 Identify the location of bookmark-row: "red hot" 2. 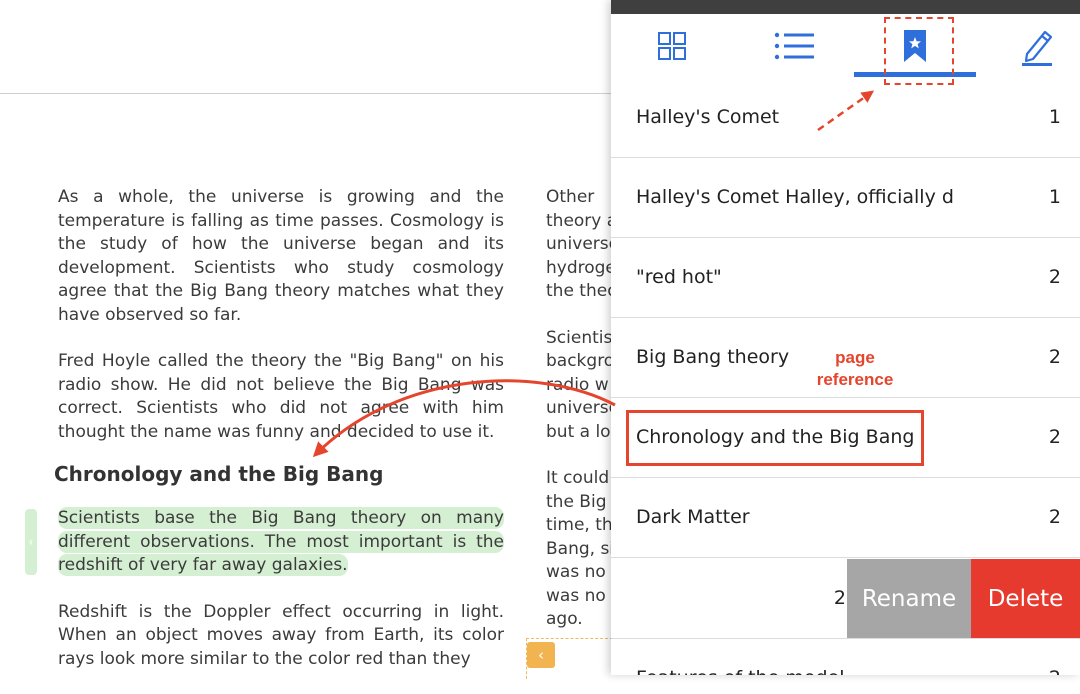
(845, 278).